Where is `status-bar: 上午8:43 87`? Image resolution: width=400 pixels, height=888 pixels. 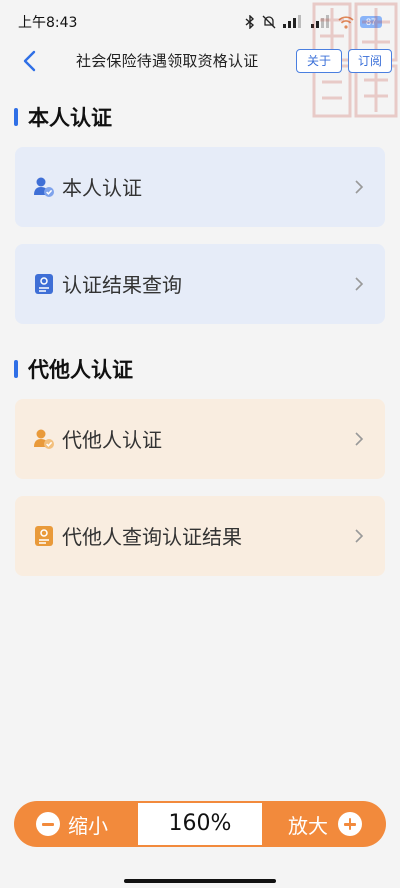
status-bar: 上午8:43 87 is located at coordinates (200, 22).